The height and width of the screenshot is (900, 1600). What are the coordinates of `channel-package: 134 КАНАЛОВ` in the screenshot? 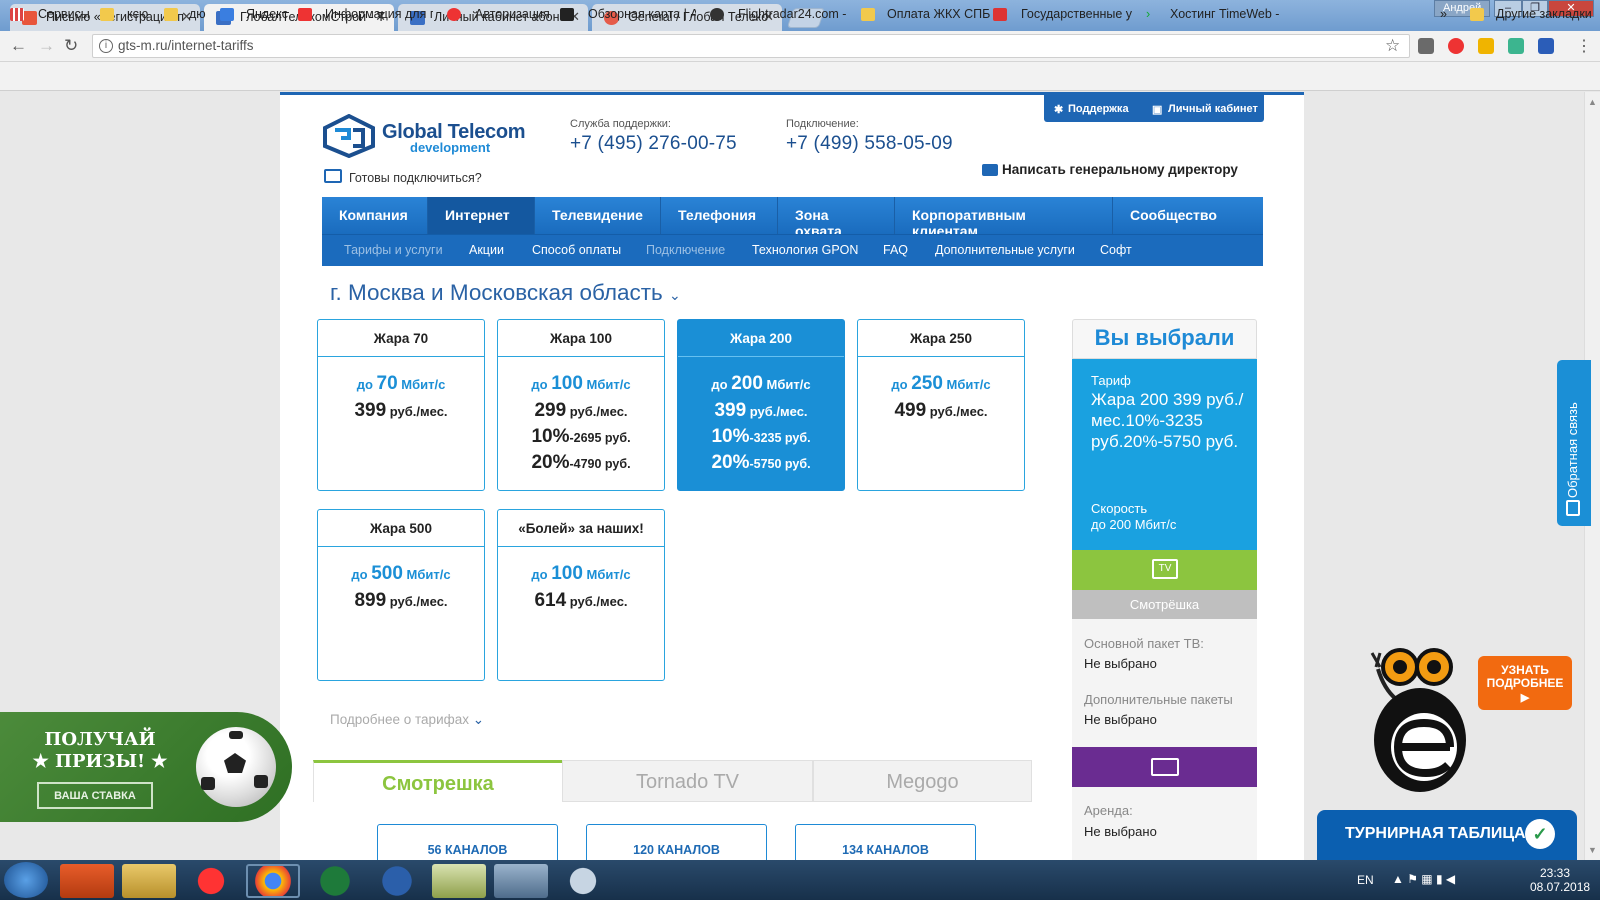 It's located at (885, 844).